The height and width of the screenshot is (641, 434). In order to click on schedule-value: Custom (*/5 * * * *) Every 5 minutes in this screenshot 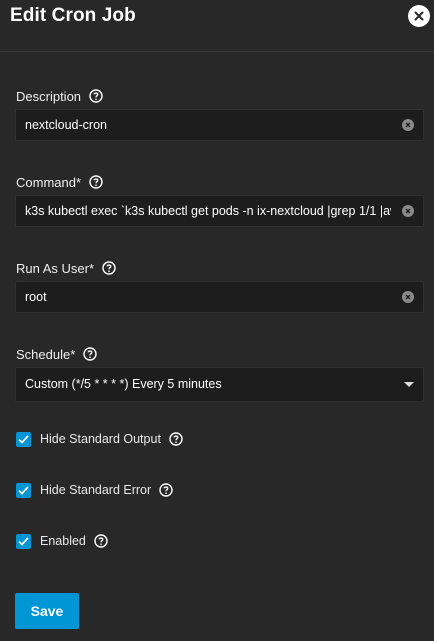, I will do `click(123, 384)`.